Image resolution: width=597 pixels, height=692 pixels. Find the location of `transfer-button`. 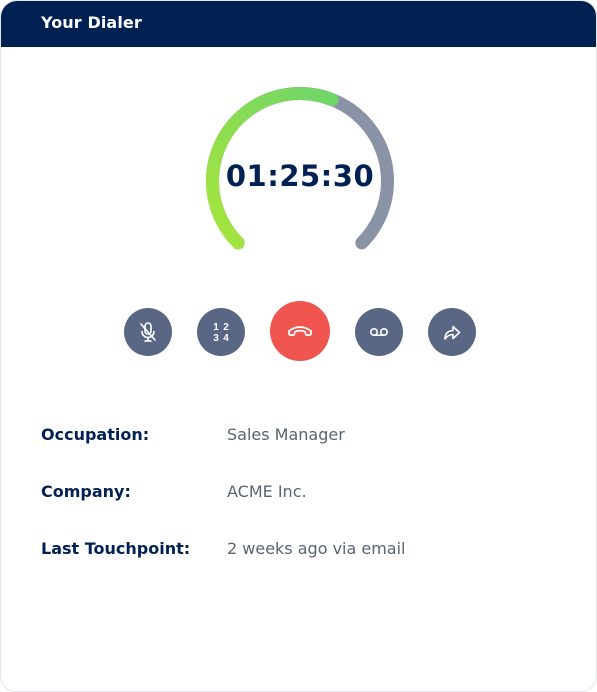

transfer-button is located at coordinates (452, 332).